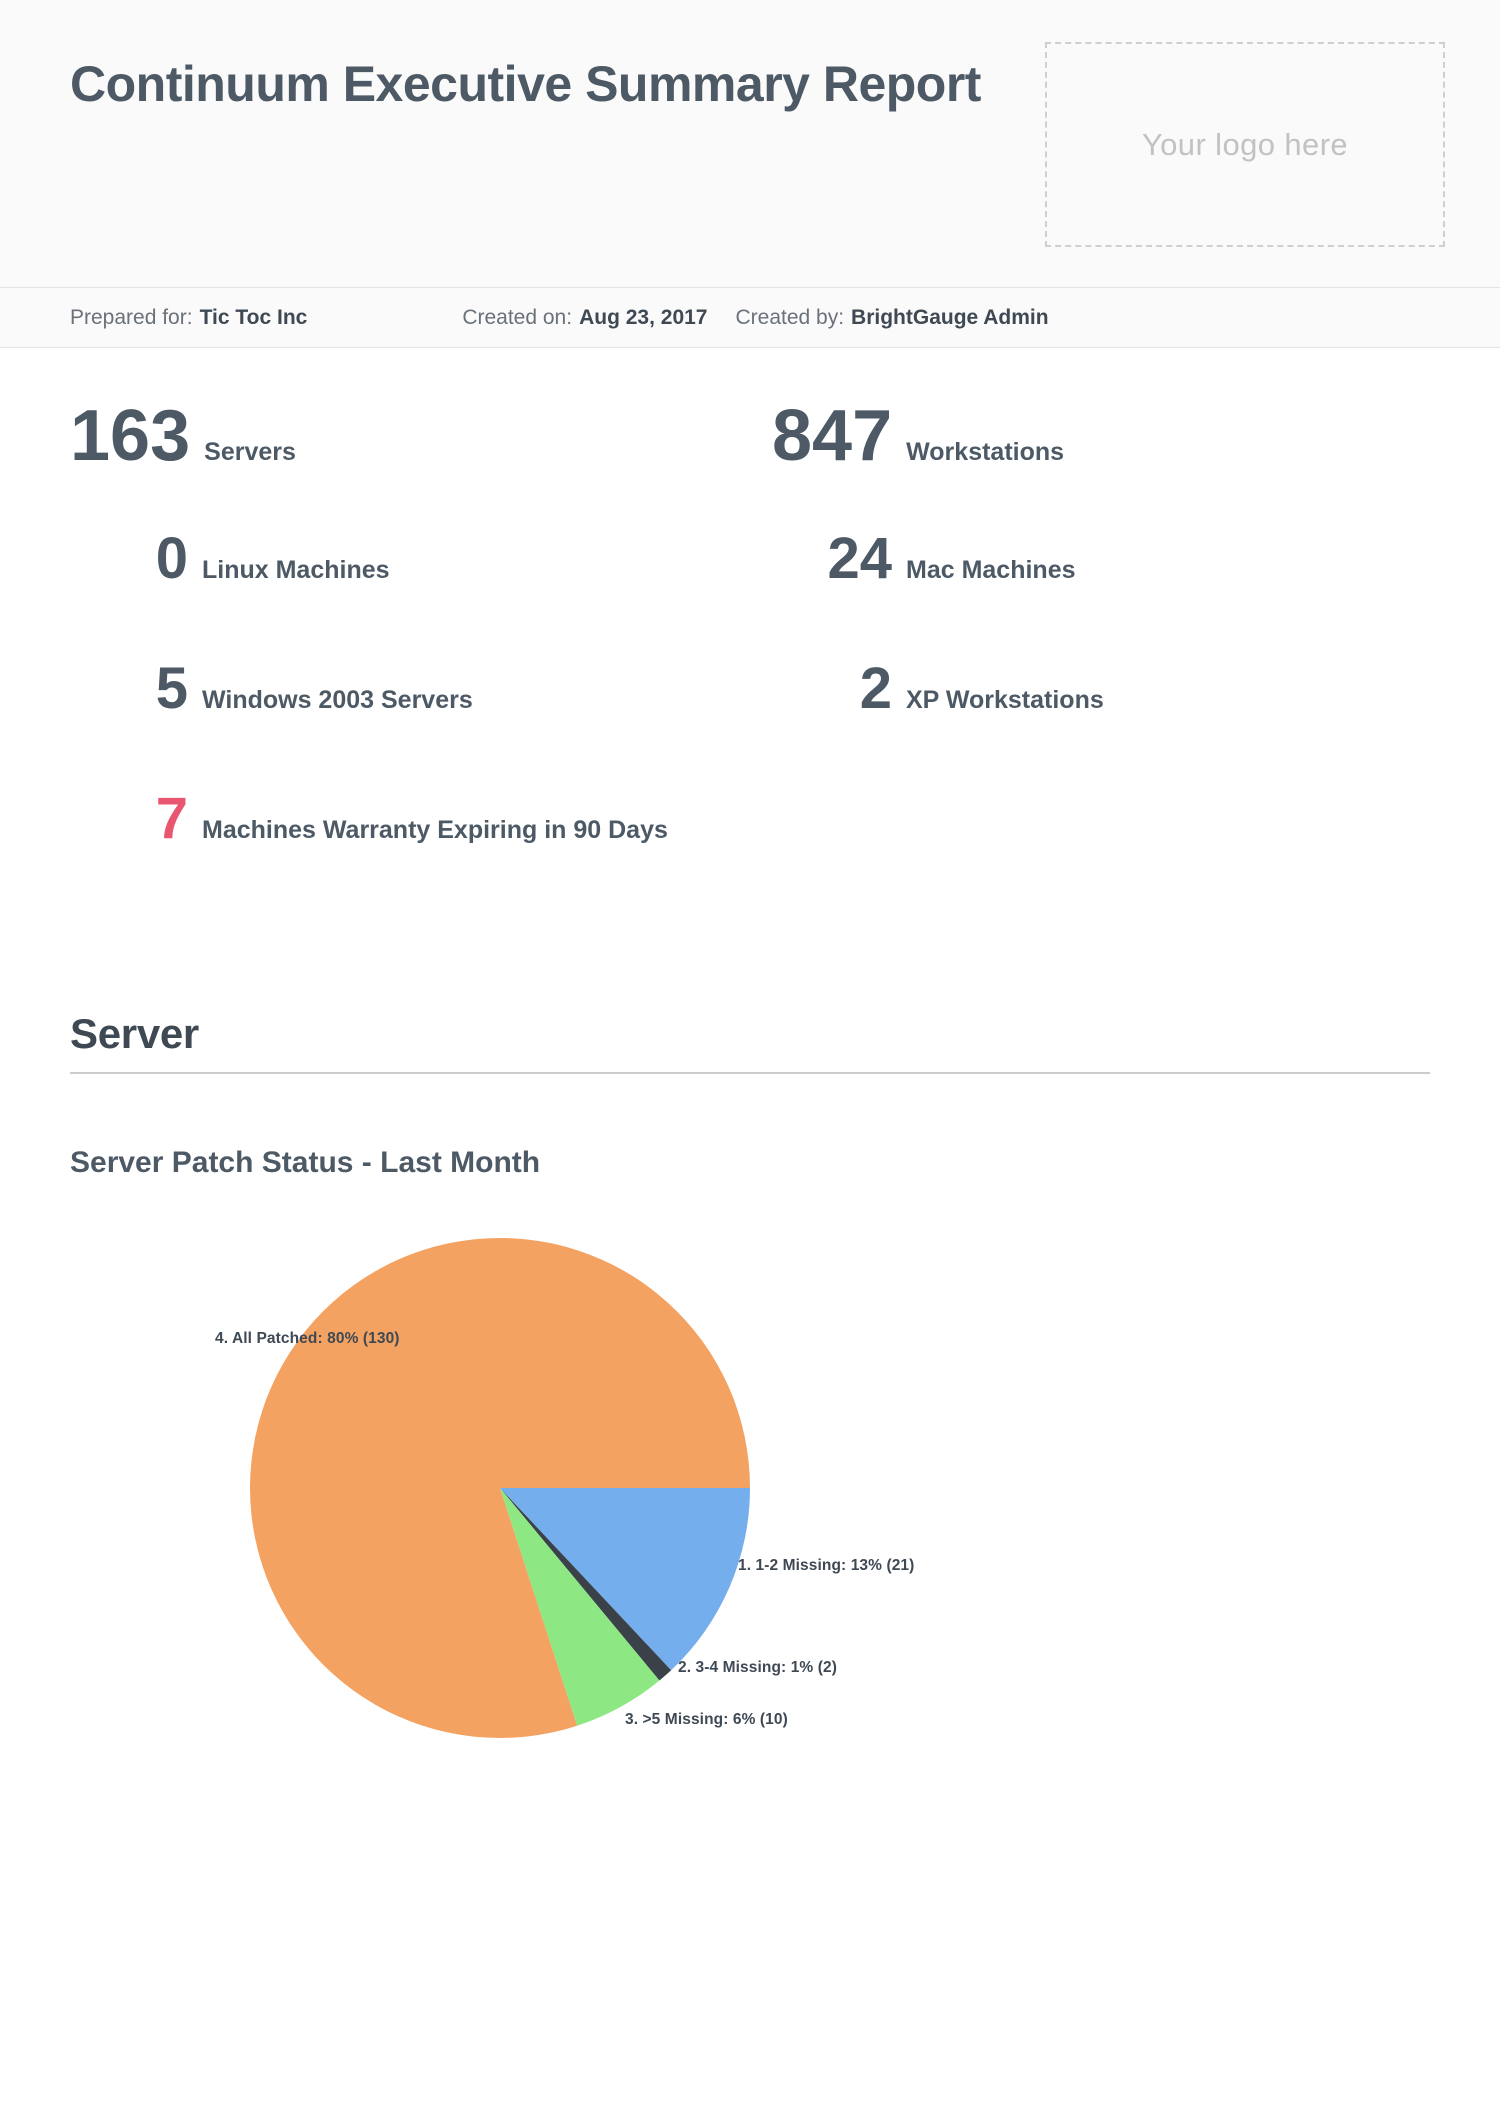 This screenshot has height=2123, width=1500. Describe the element at coordinates (757, 1667) in the screenshot. I see `pie-label-3-4-missing: 2. 3-4 Missing: 1% (2)` at that location.